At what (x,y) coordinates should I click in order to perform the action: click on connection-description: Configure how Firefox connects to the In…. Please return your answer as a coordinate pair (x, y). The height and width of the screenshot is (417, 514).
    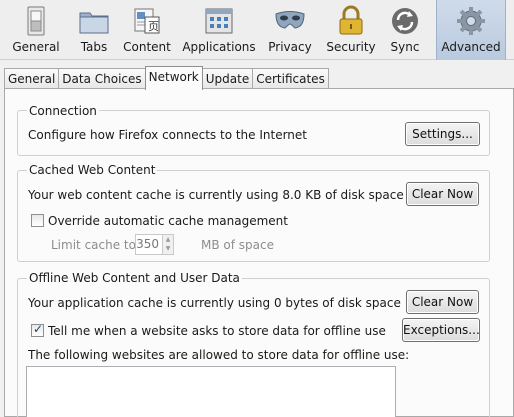
    Looking at the image, I should click on (167, 135).